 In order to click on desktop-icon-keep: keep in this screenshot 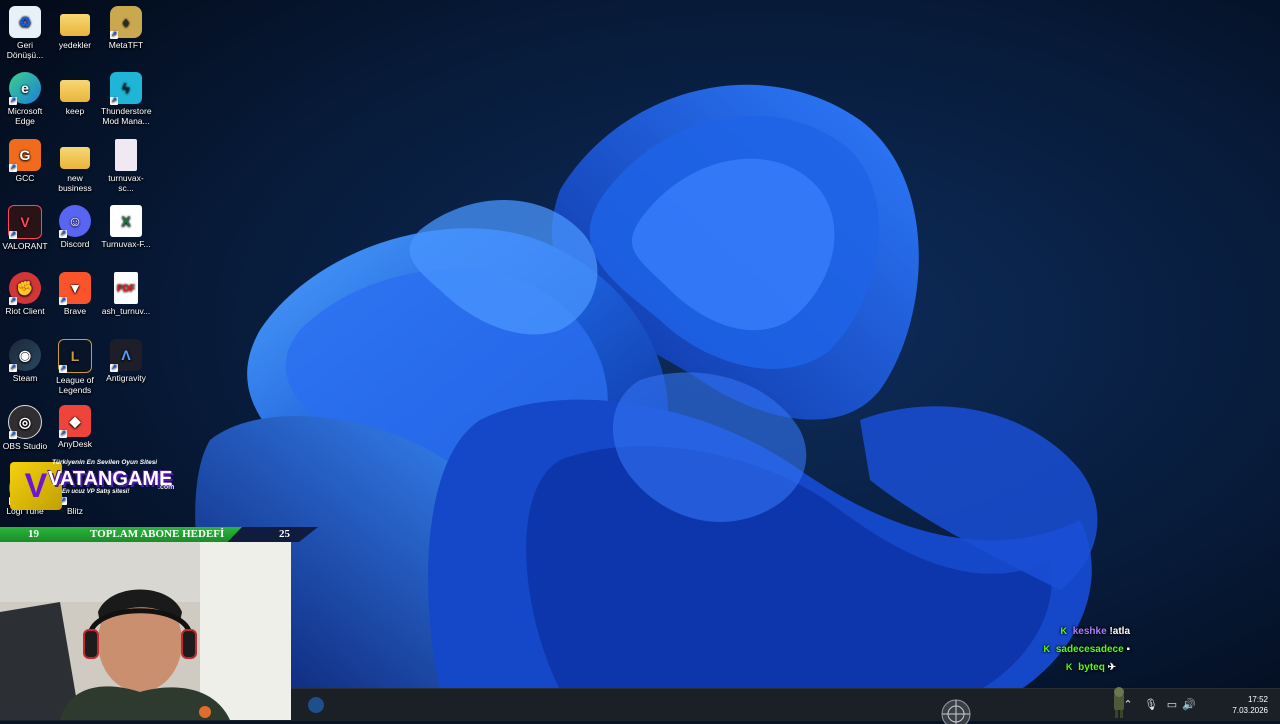, I will do `click(75, 94)`.